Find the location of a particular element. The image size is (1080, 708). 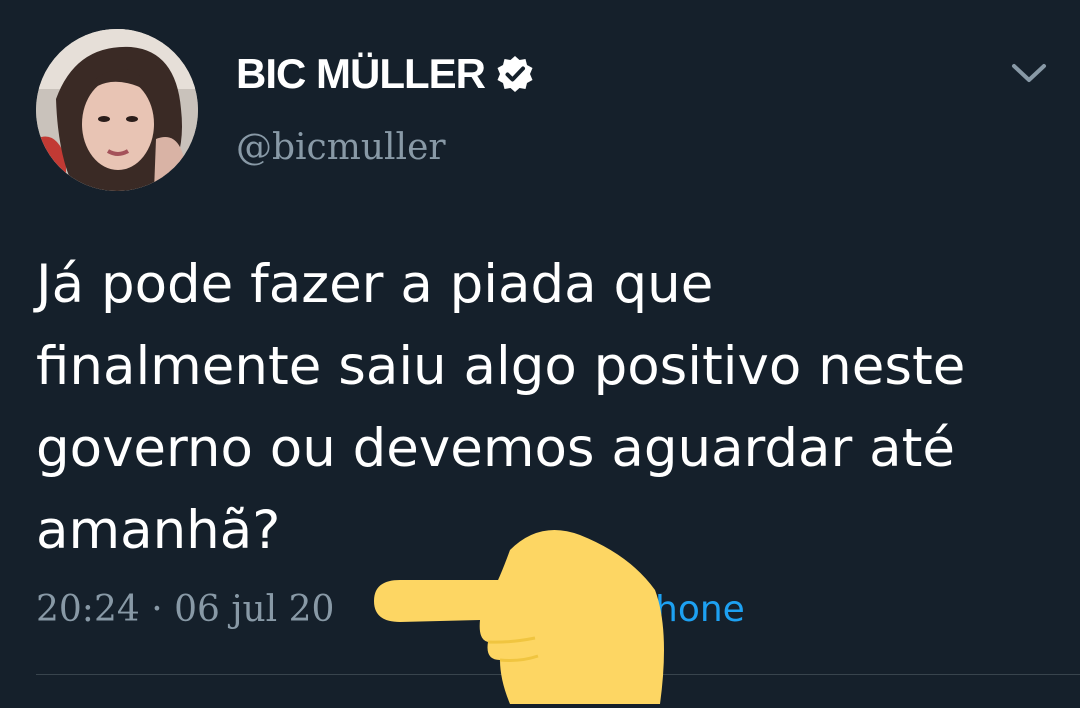

chevron-down-icon is located at coordinates (1029, 73).